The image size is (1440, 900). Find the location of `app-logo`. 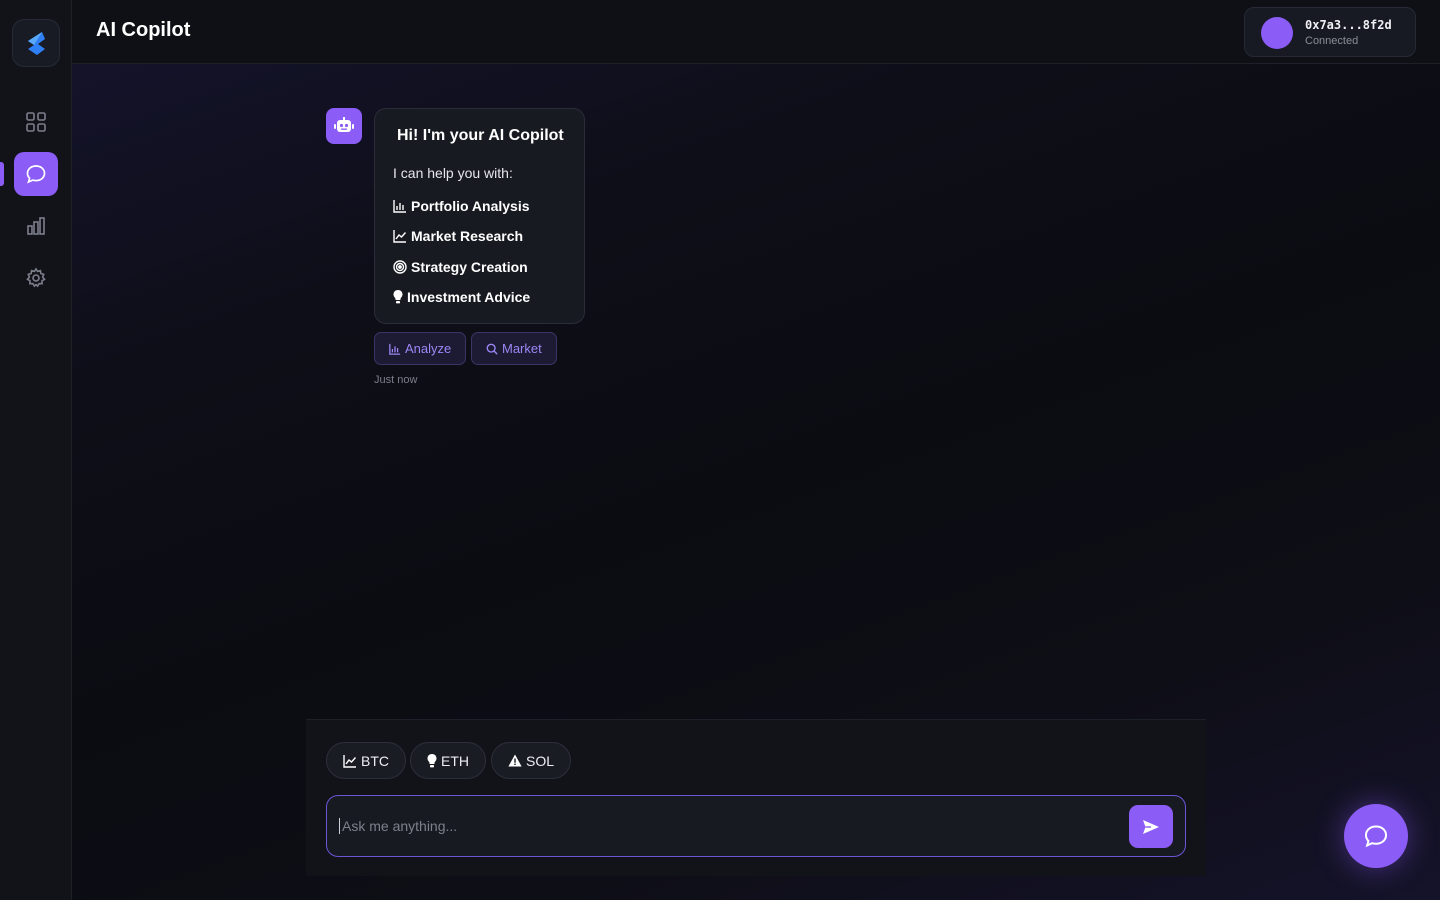

app-logo is located at coordinates (36, 43).